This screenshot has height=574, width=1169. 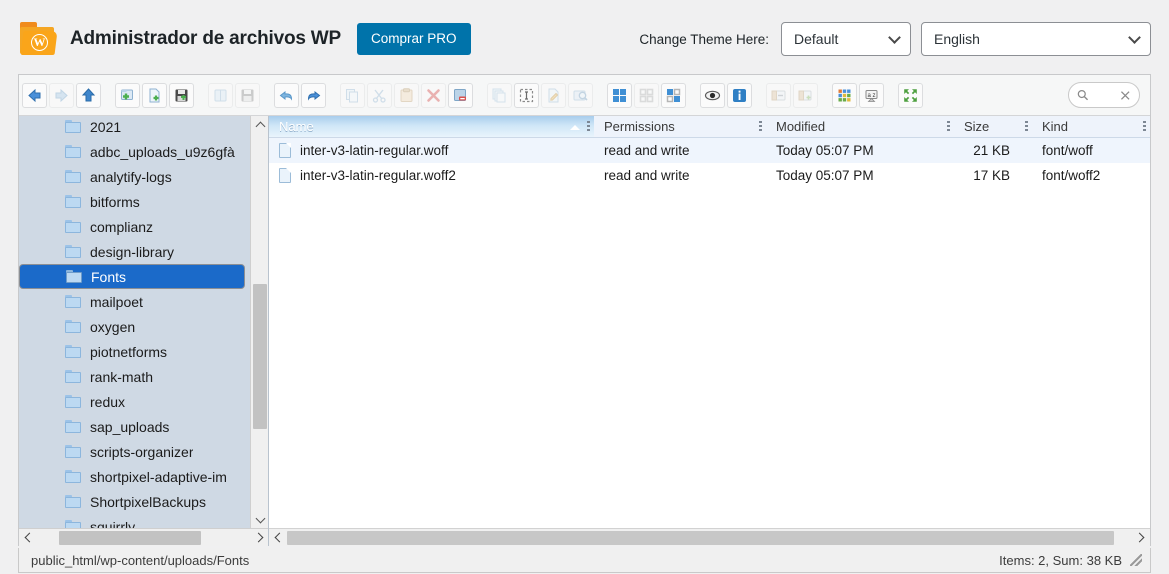 What do you see at coordinates (220, 95) in the screenshot?
I see `open-folder-button` at bounding box center [220, 95].